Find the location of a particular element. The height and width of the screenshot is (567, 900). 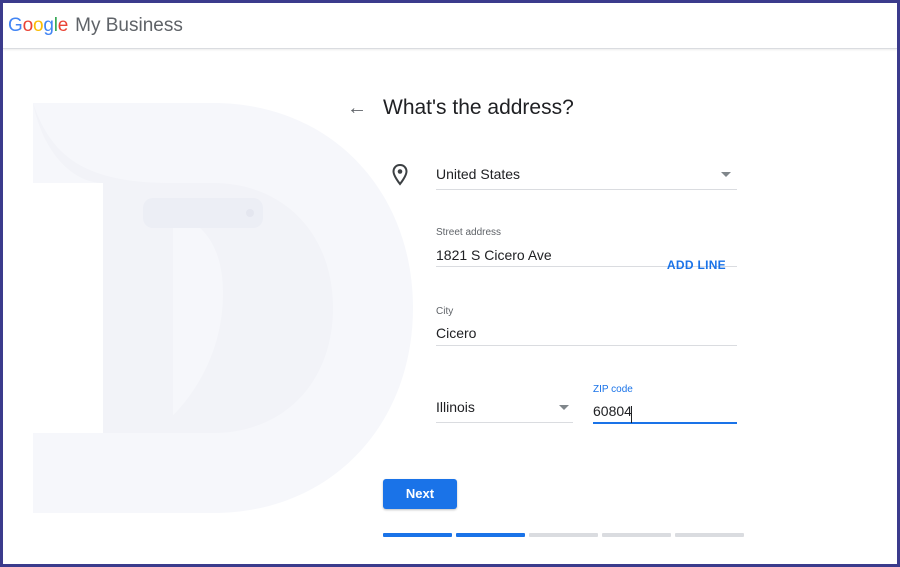

page-title: What's the address? is located at coordinates (478, 107).